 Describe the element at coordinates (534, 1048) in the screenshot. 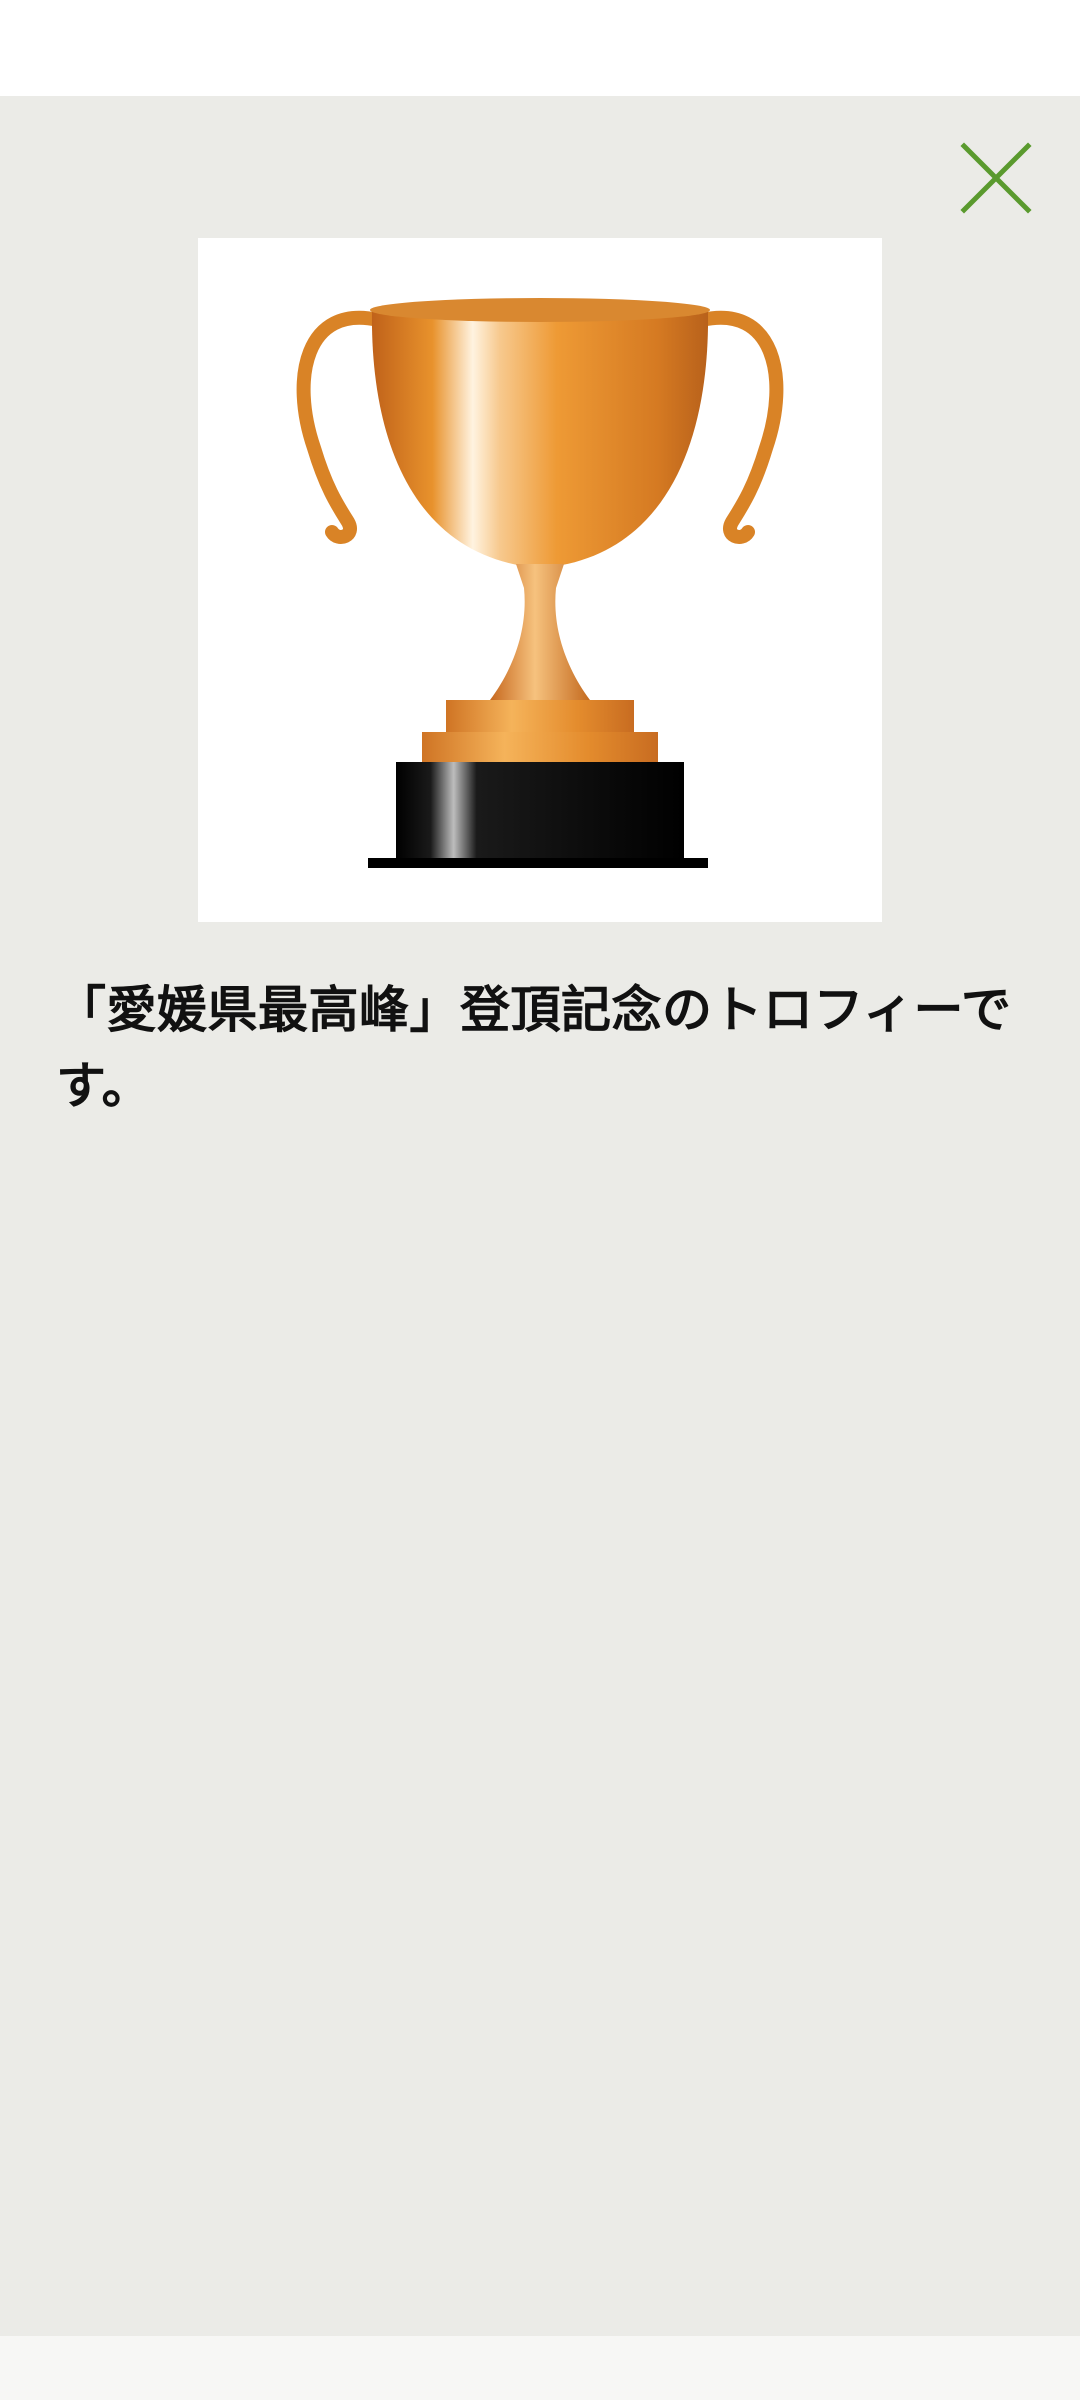

I see `trophy-description: 「愛媛県最高峰」登頂記念のトロフィーです。` at that location.